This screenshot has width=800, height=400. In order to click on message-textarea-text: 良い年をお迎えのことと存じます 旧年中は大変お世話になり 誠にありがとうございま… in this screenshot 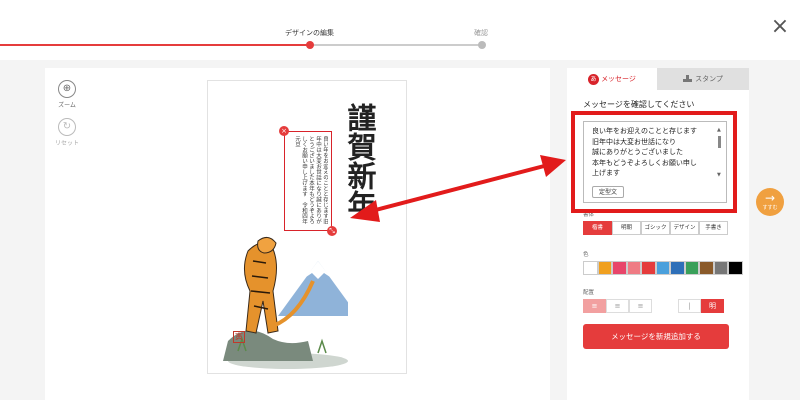, I will do `click(644, 152)`.